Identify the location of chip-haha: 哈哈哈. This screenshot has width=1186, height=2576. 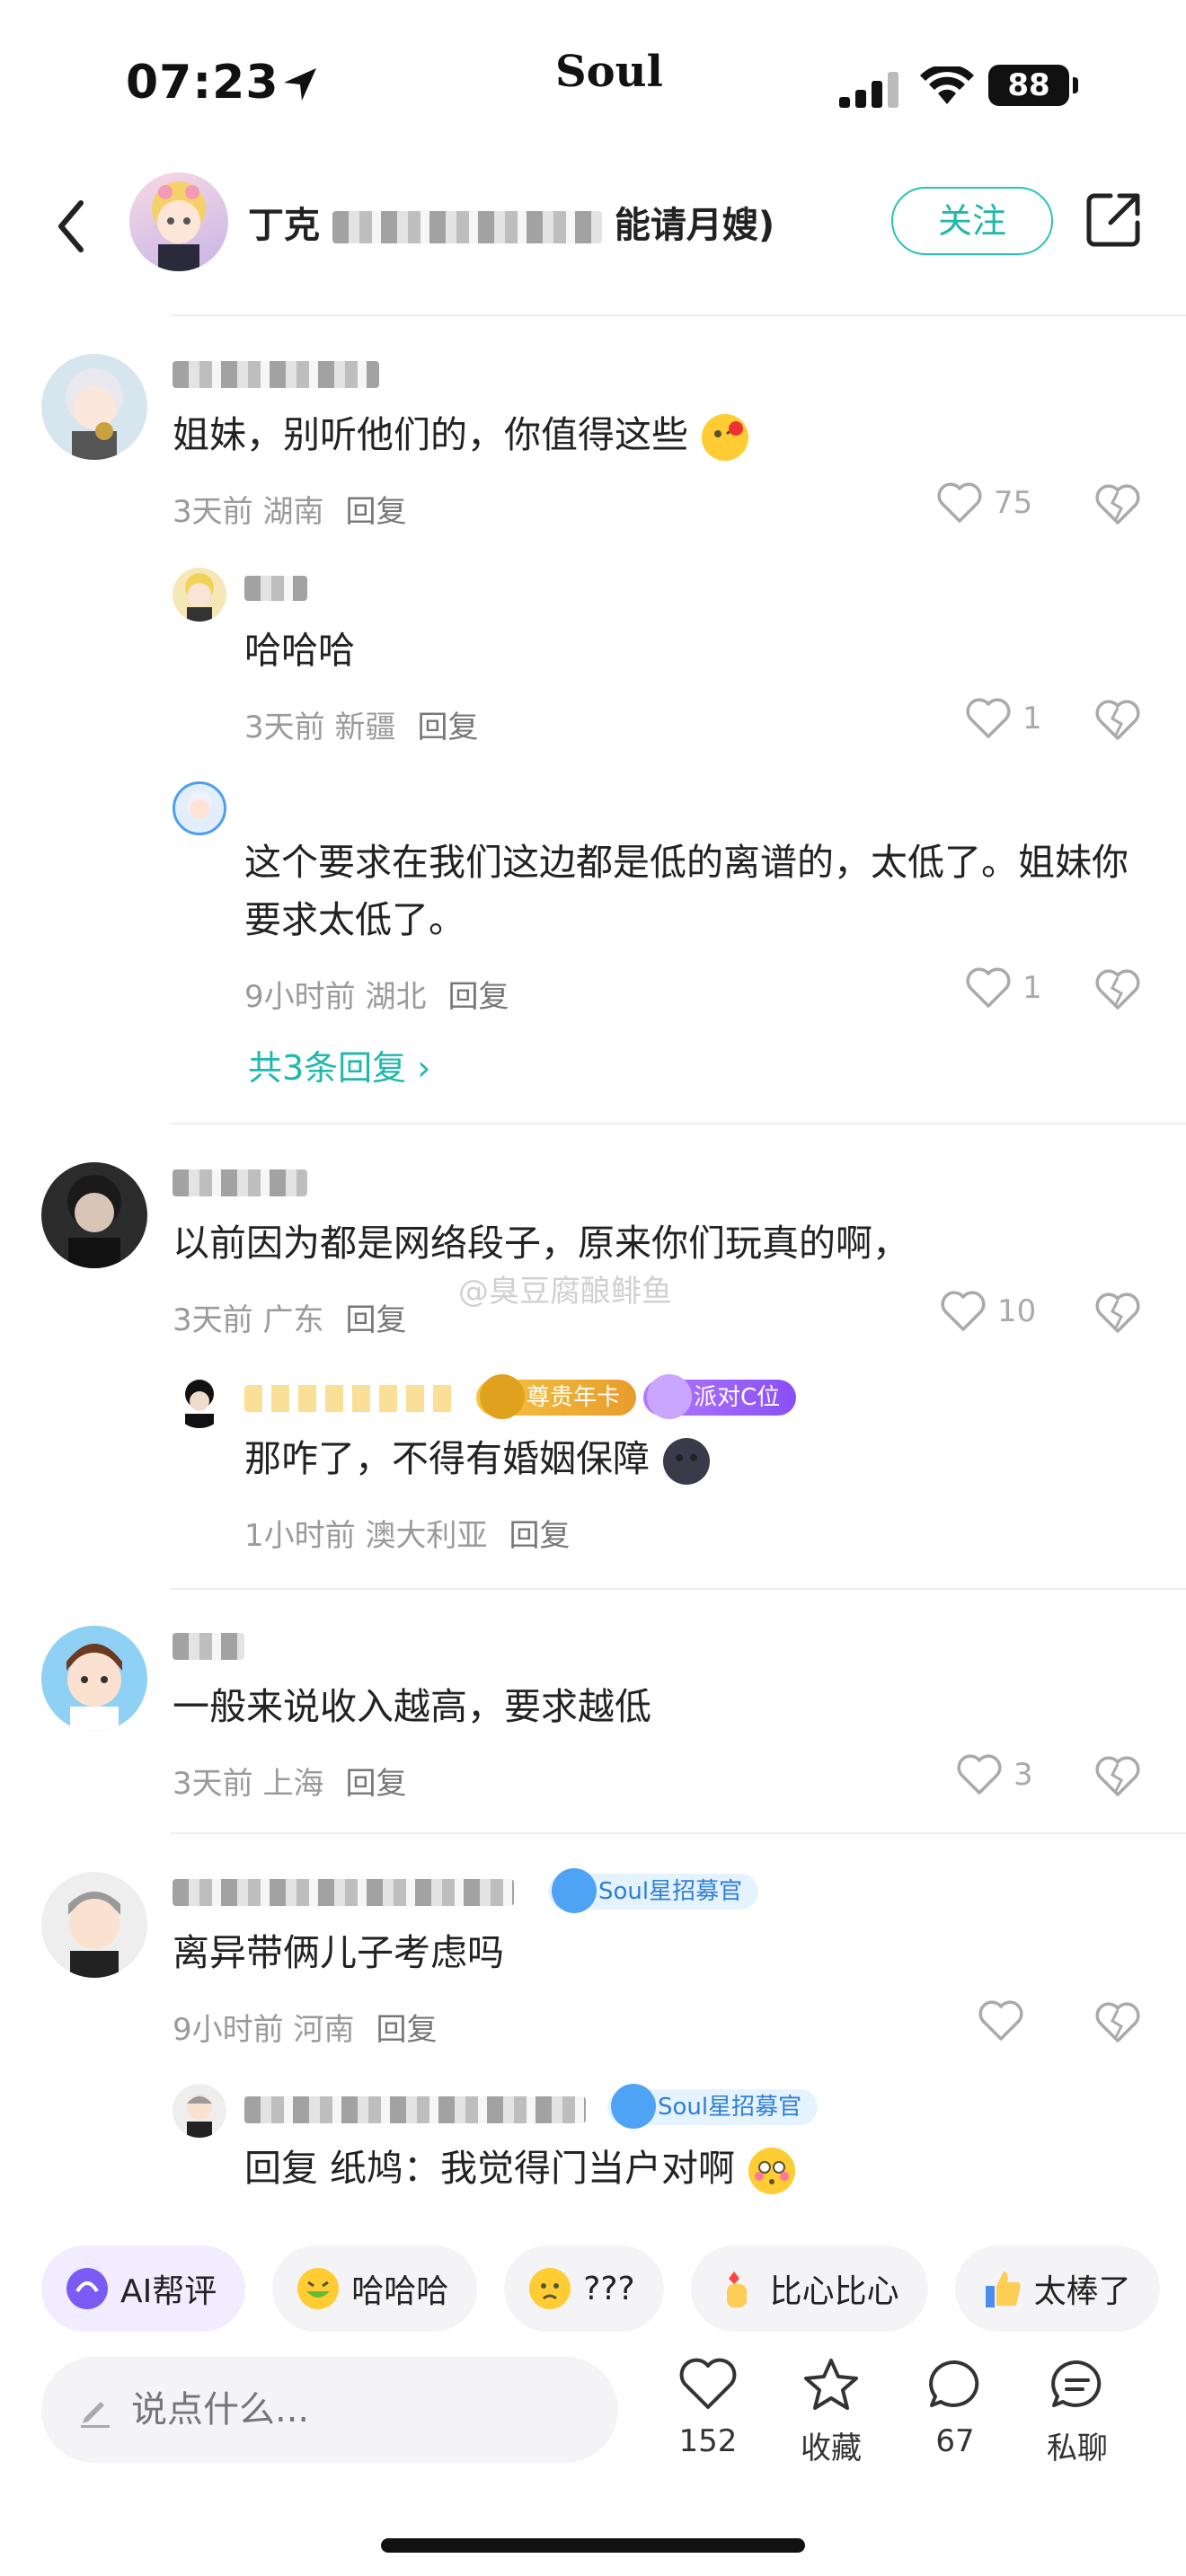
(375, 2288).